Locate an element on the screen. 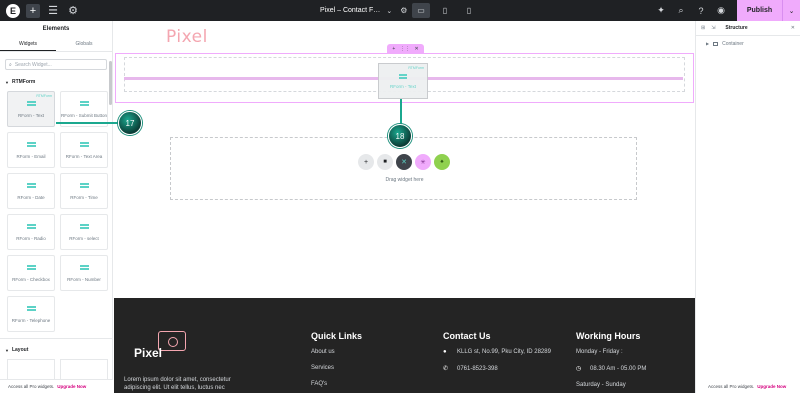 The width and height of the screenshot is (800, 393). widget-rform-email: RForm - Email is located at coordinates (31, 150).